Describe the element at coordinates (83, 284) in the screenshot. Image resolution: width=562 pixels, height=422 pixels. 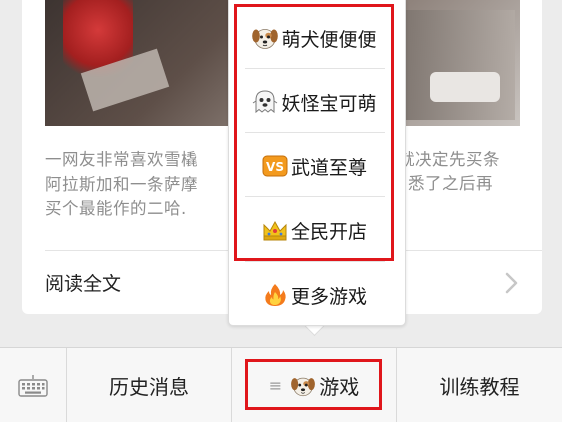
I see `read-all-label: 阅读全文` at that location.